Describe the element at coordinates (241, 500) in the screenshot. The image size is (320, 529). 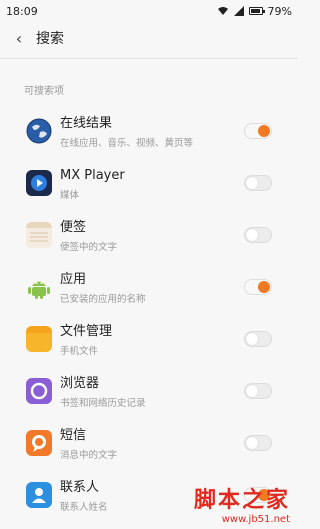
I see `watermark-title: 脚本之家` at that location.